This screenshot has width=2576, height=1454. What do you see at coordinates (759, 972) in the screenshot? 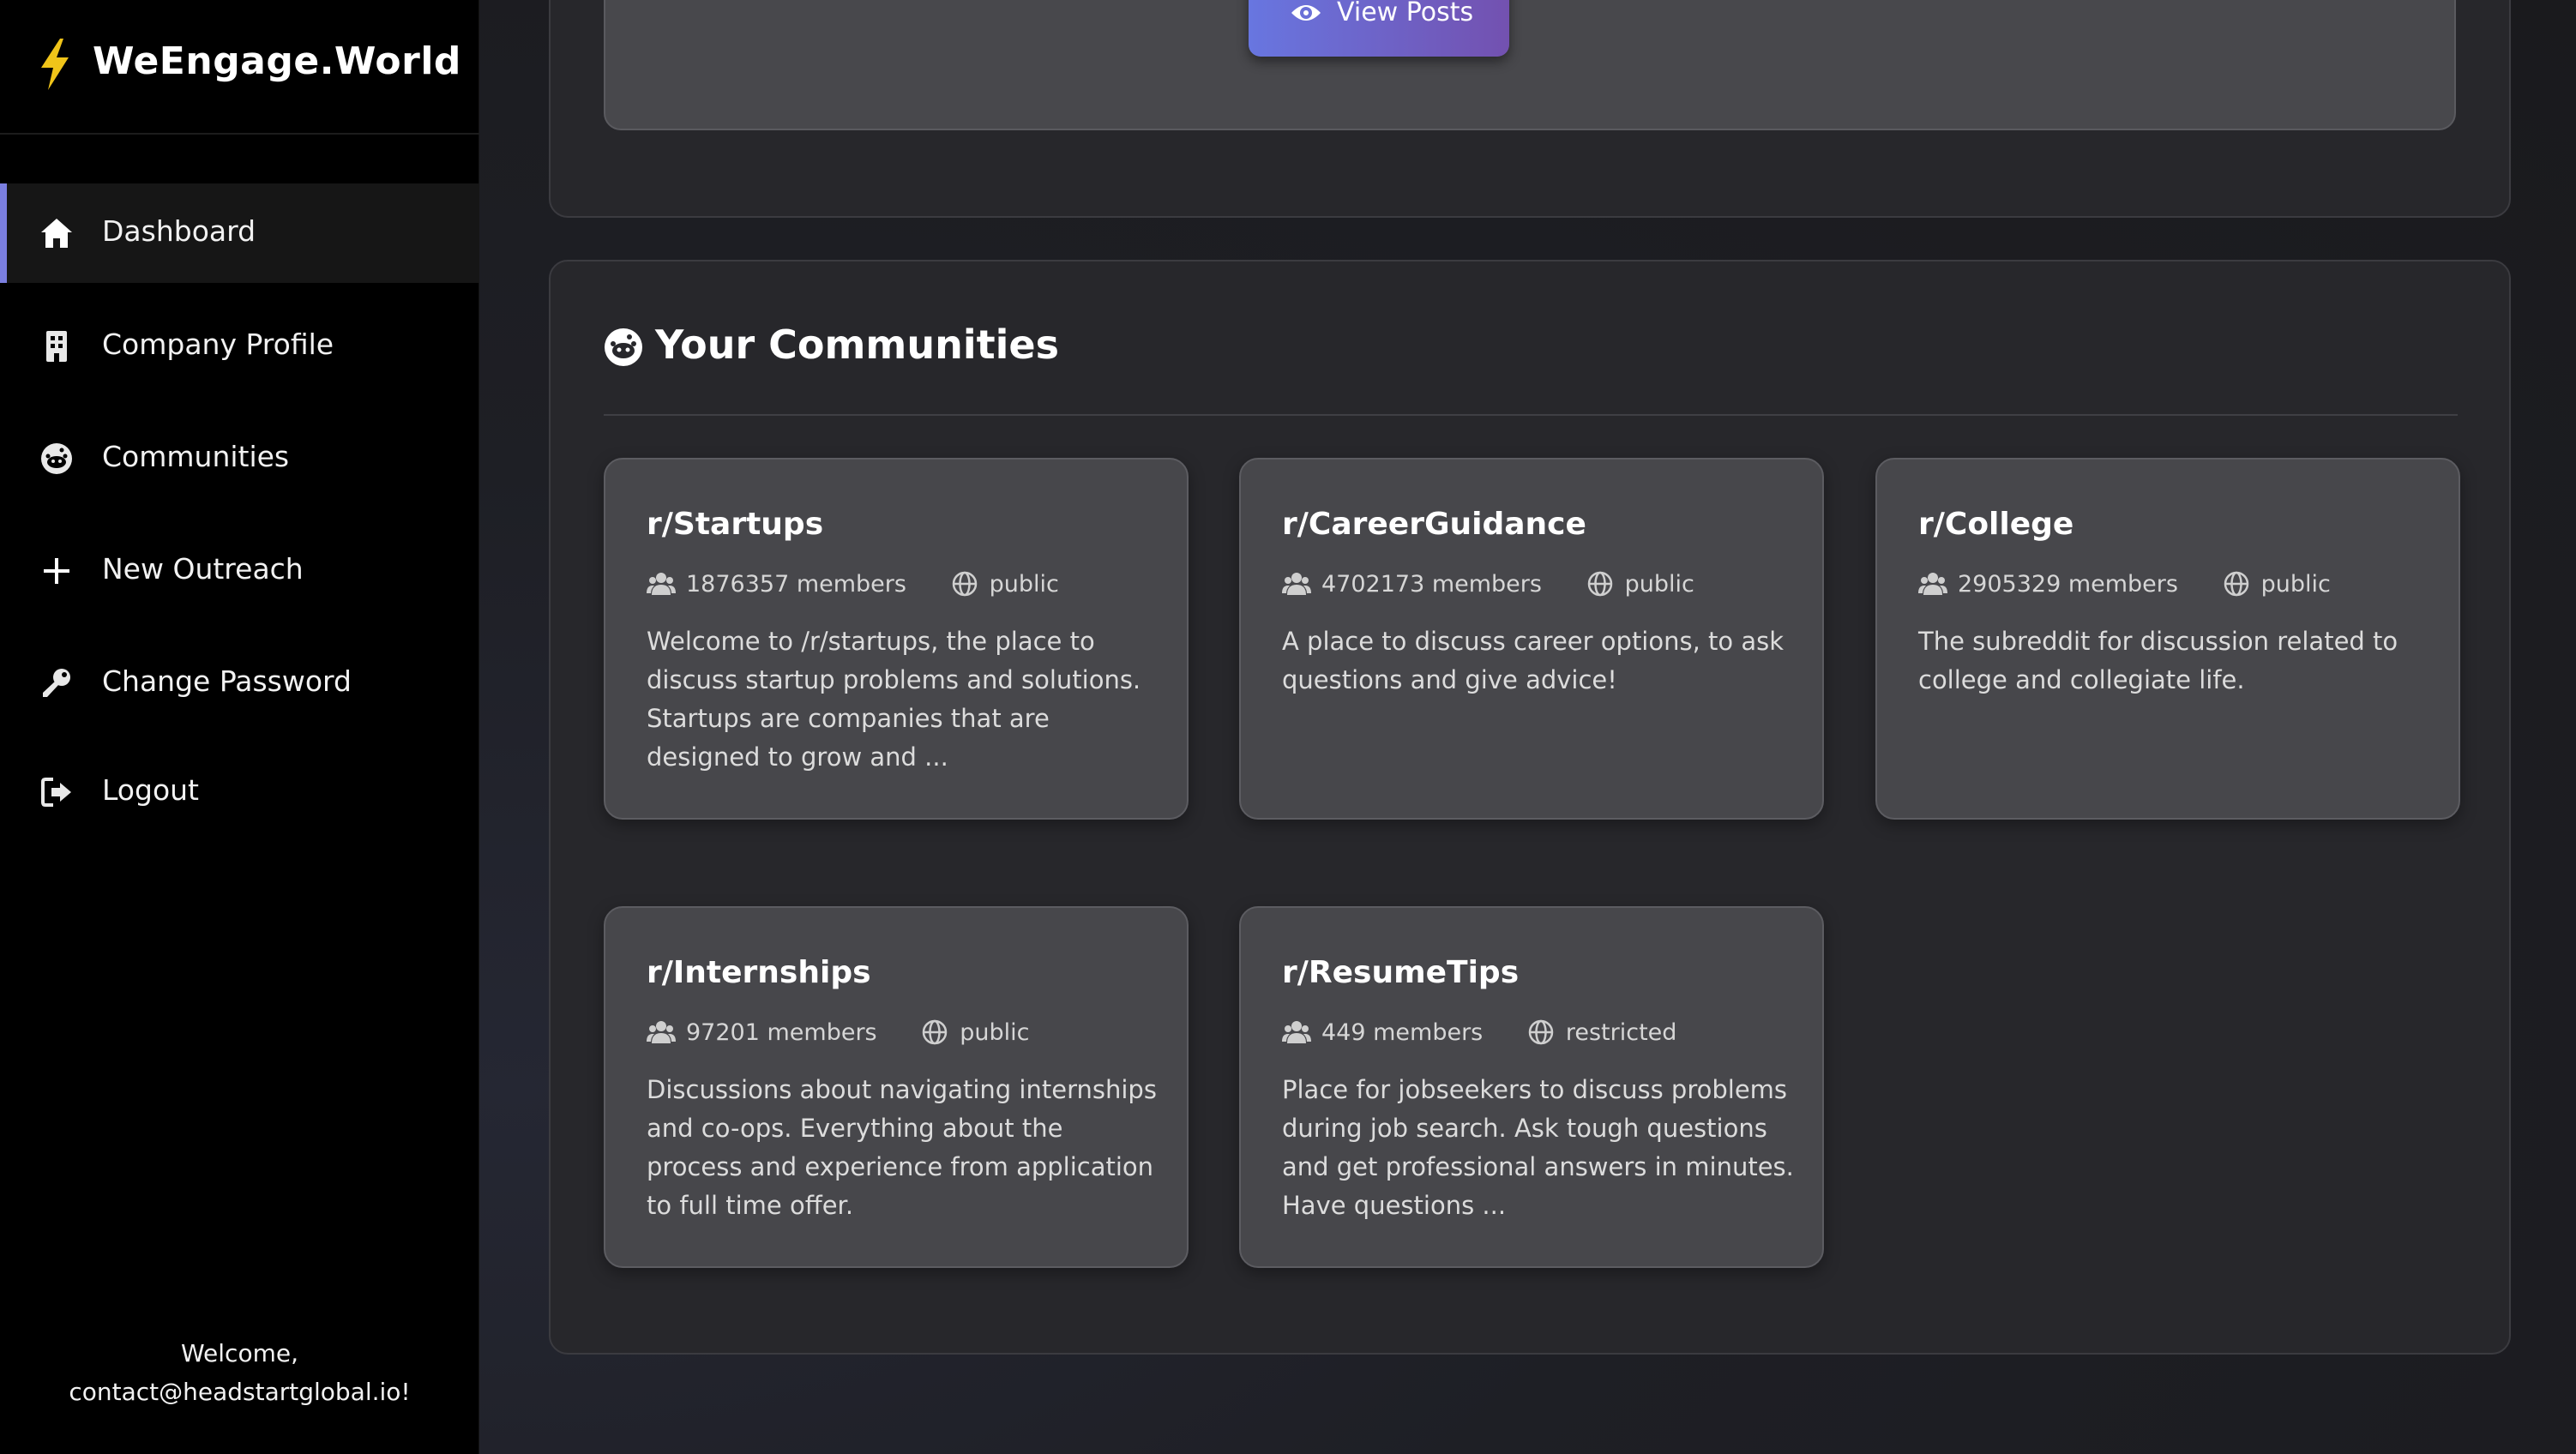
I see `community-name: r/Internships` at bounding box center [759, 972].